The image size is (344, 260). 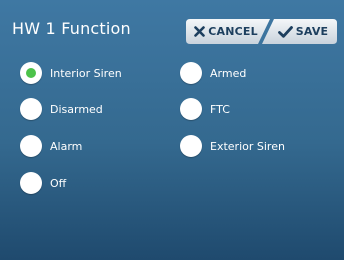 What do you see at coordinates (205, 109) in the screenshot?
I see `option-ftc: FTC` at bounding box center [205, 109].